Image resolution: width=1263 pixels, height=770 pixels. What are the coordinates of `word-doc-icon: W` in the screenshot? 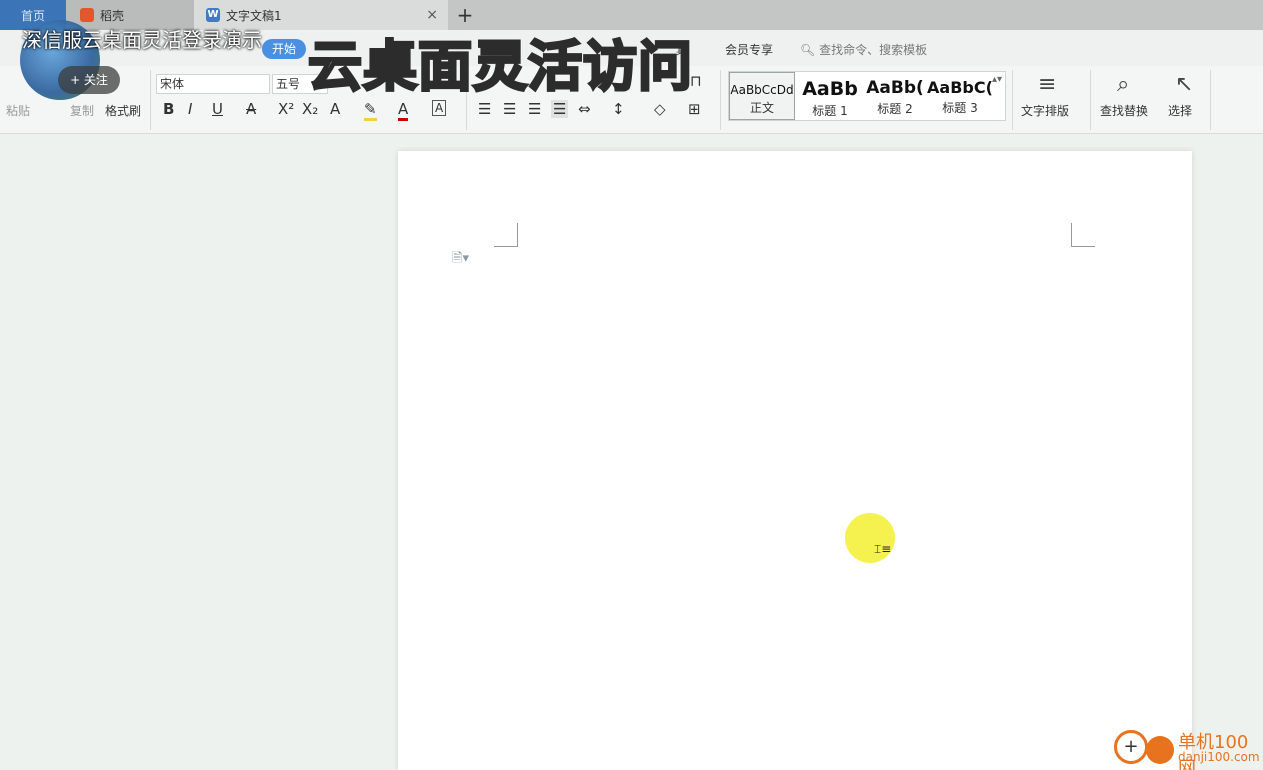 It's located at (213, 15).